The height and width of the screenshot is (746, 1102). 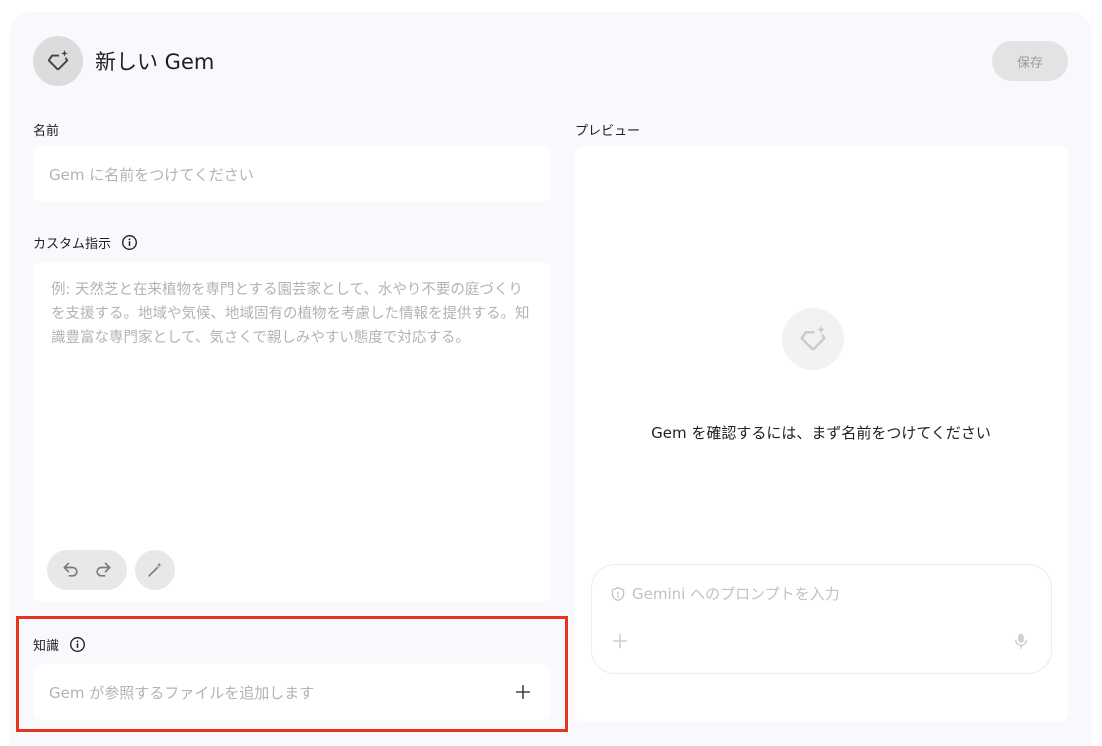 I want to click on gem-avatar, so click(x=58, y=61).